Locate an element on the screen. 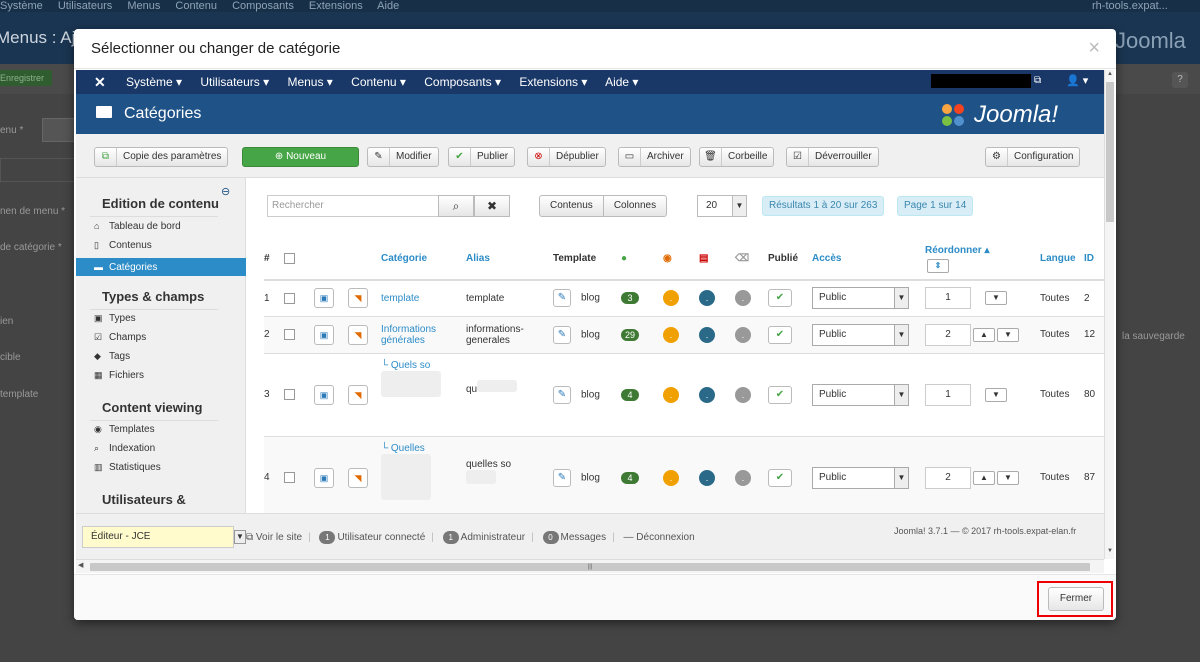 The height and width of the screenshot is (662, 1200). close-button: Fermer is located at coordinates (1076, 599).